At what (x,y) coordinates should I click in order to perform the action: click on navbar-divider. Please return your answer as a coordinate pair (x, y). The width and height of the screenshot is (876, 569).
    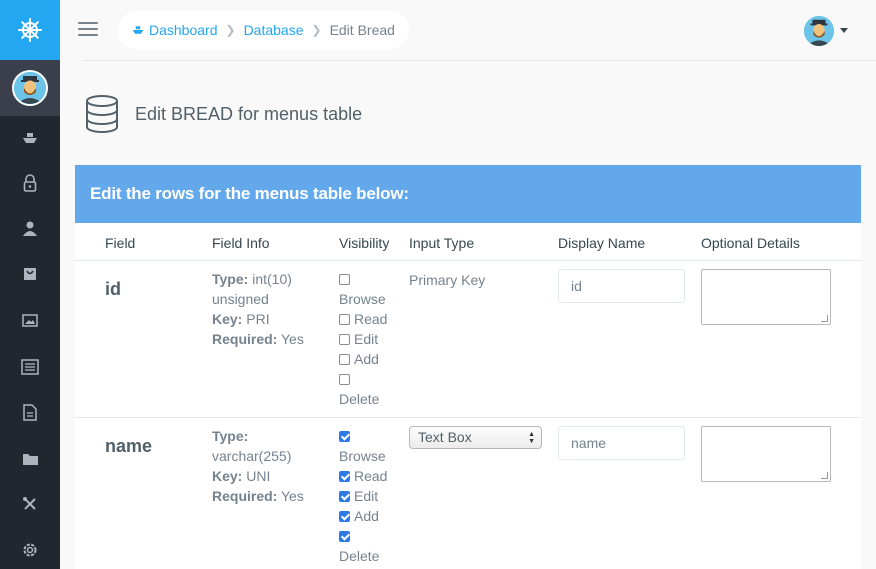
    Looking at the image, I should click on (479, 60).